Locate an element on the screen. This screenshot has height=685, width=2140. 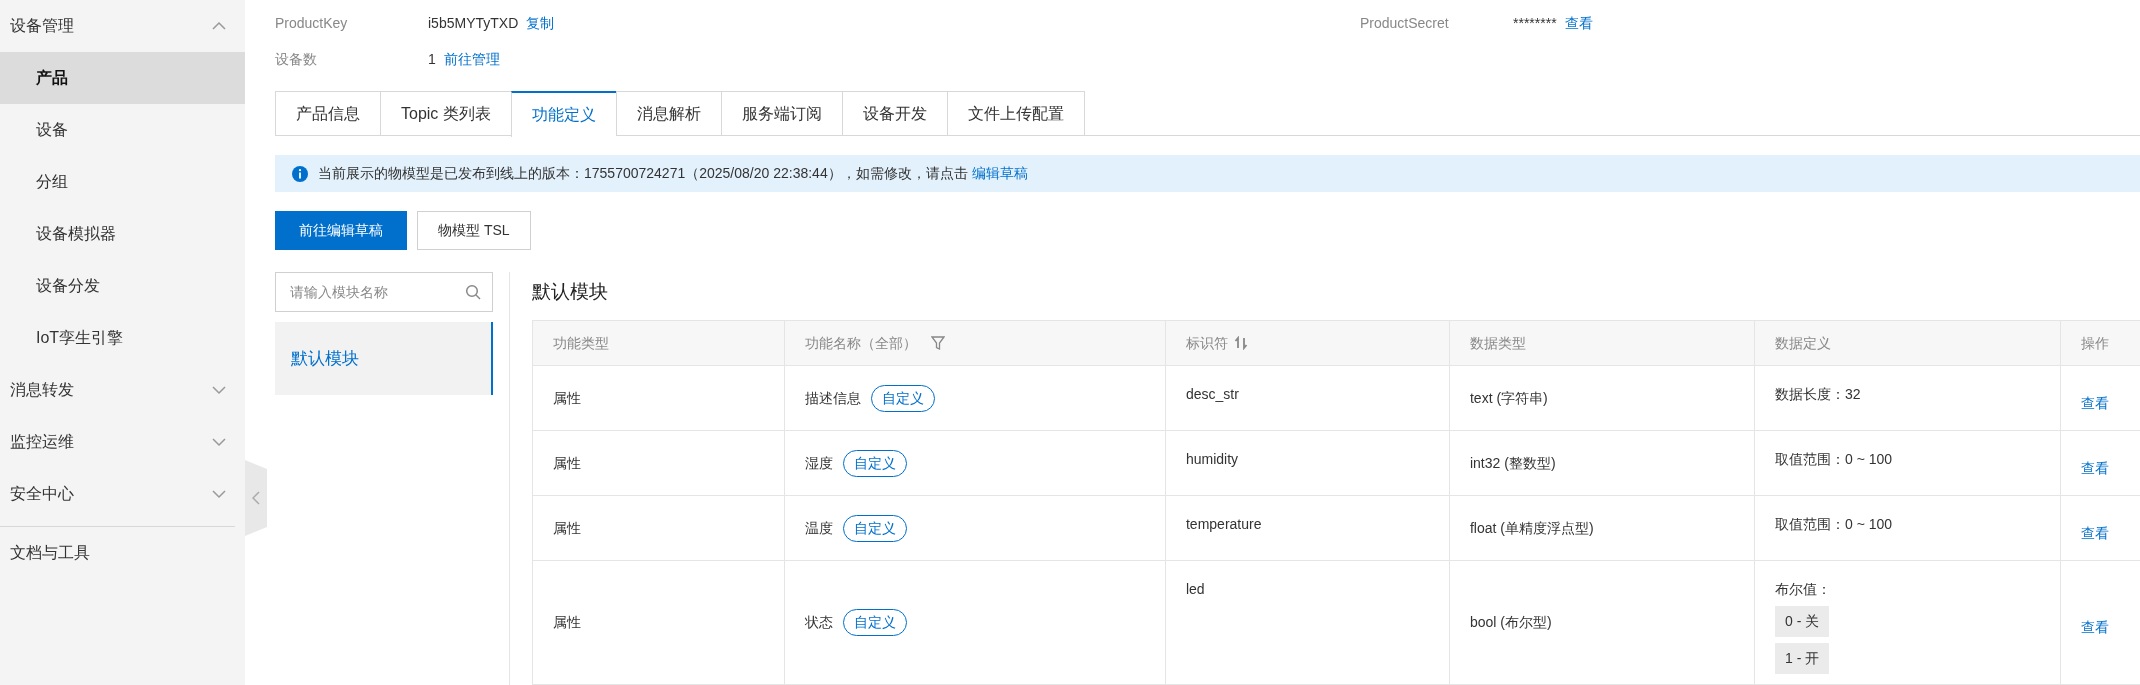
table-cell: text (字符串) is located at coordinates (1508, 397).